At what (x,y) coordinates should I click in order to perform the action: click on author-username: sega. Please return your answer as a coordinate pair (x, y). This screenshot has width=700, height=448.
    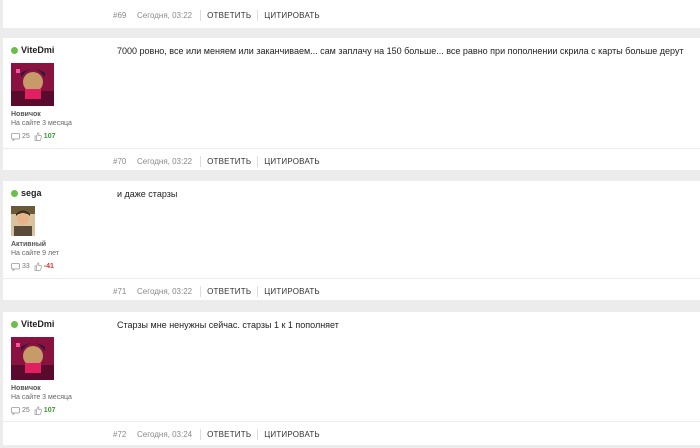
    Looking at the image, I should click on (31, 193).